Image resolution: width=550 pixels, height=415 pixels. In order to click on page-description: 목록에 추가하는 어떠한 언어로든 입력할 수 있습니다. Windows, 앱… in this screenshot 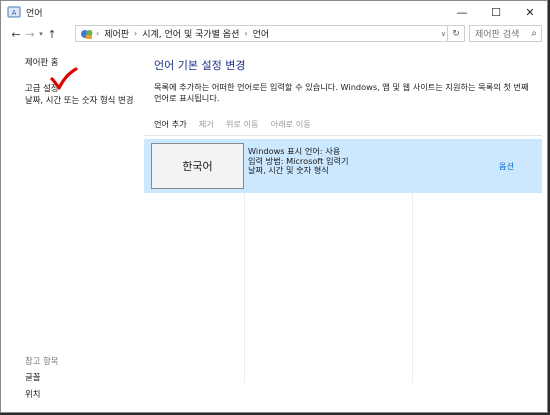, I will do `click(341, 92)`.